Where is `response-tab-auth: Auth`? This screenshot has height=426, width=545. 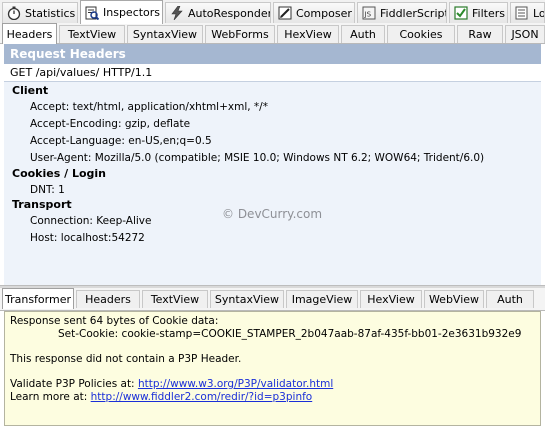
response-tab-auth: Auth is located at coordinates (510, 299).